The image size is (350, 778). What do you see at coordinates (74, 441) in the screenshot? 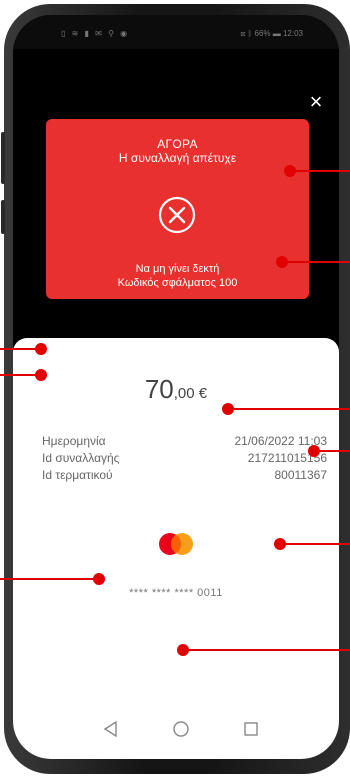
I see `date-label: Ημερομηνία` at bounding box center [74, 441].